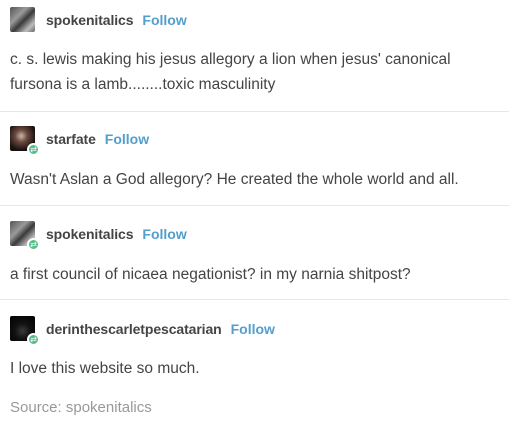 The height and width of the screenshot is (423, 509). I want to click on post-header: ⇄ derinthescarletpescatarian Follow, so click(142, 331).